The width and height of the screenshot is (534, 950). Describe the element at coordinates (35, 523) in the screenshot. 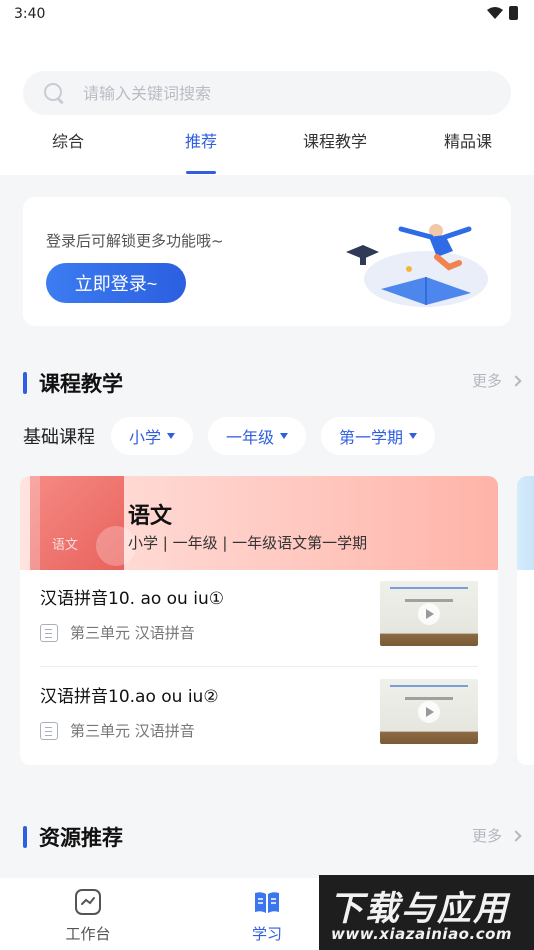

I see `book-spine` at that location.